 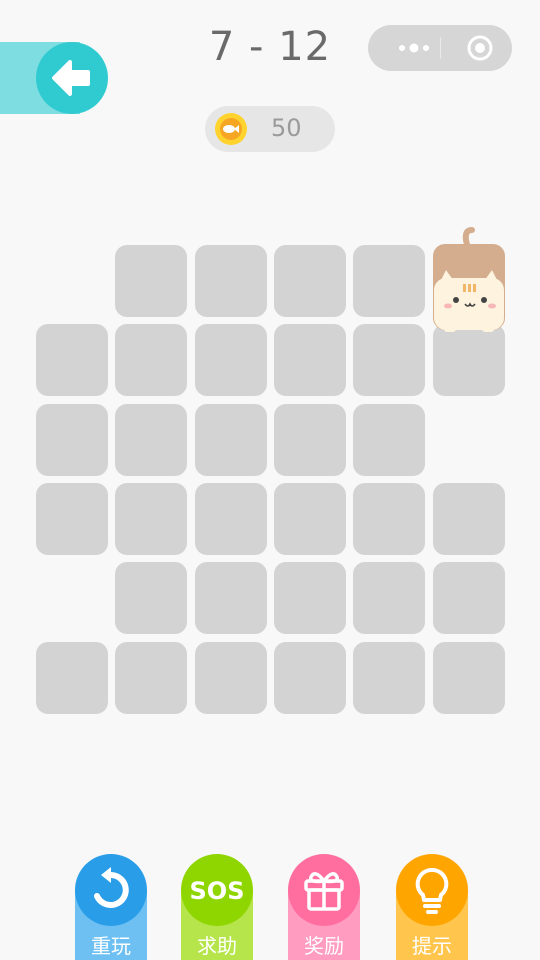 I want to click on more-button, so click(x=414, y=48).